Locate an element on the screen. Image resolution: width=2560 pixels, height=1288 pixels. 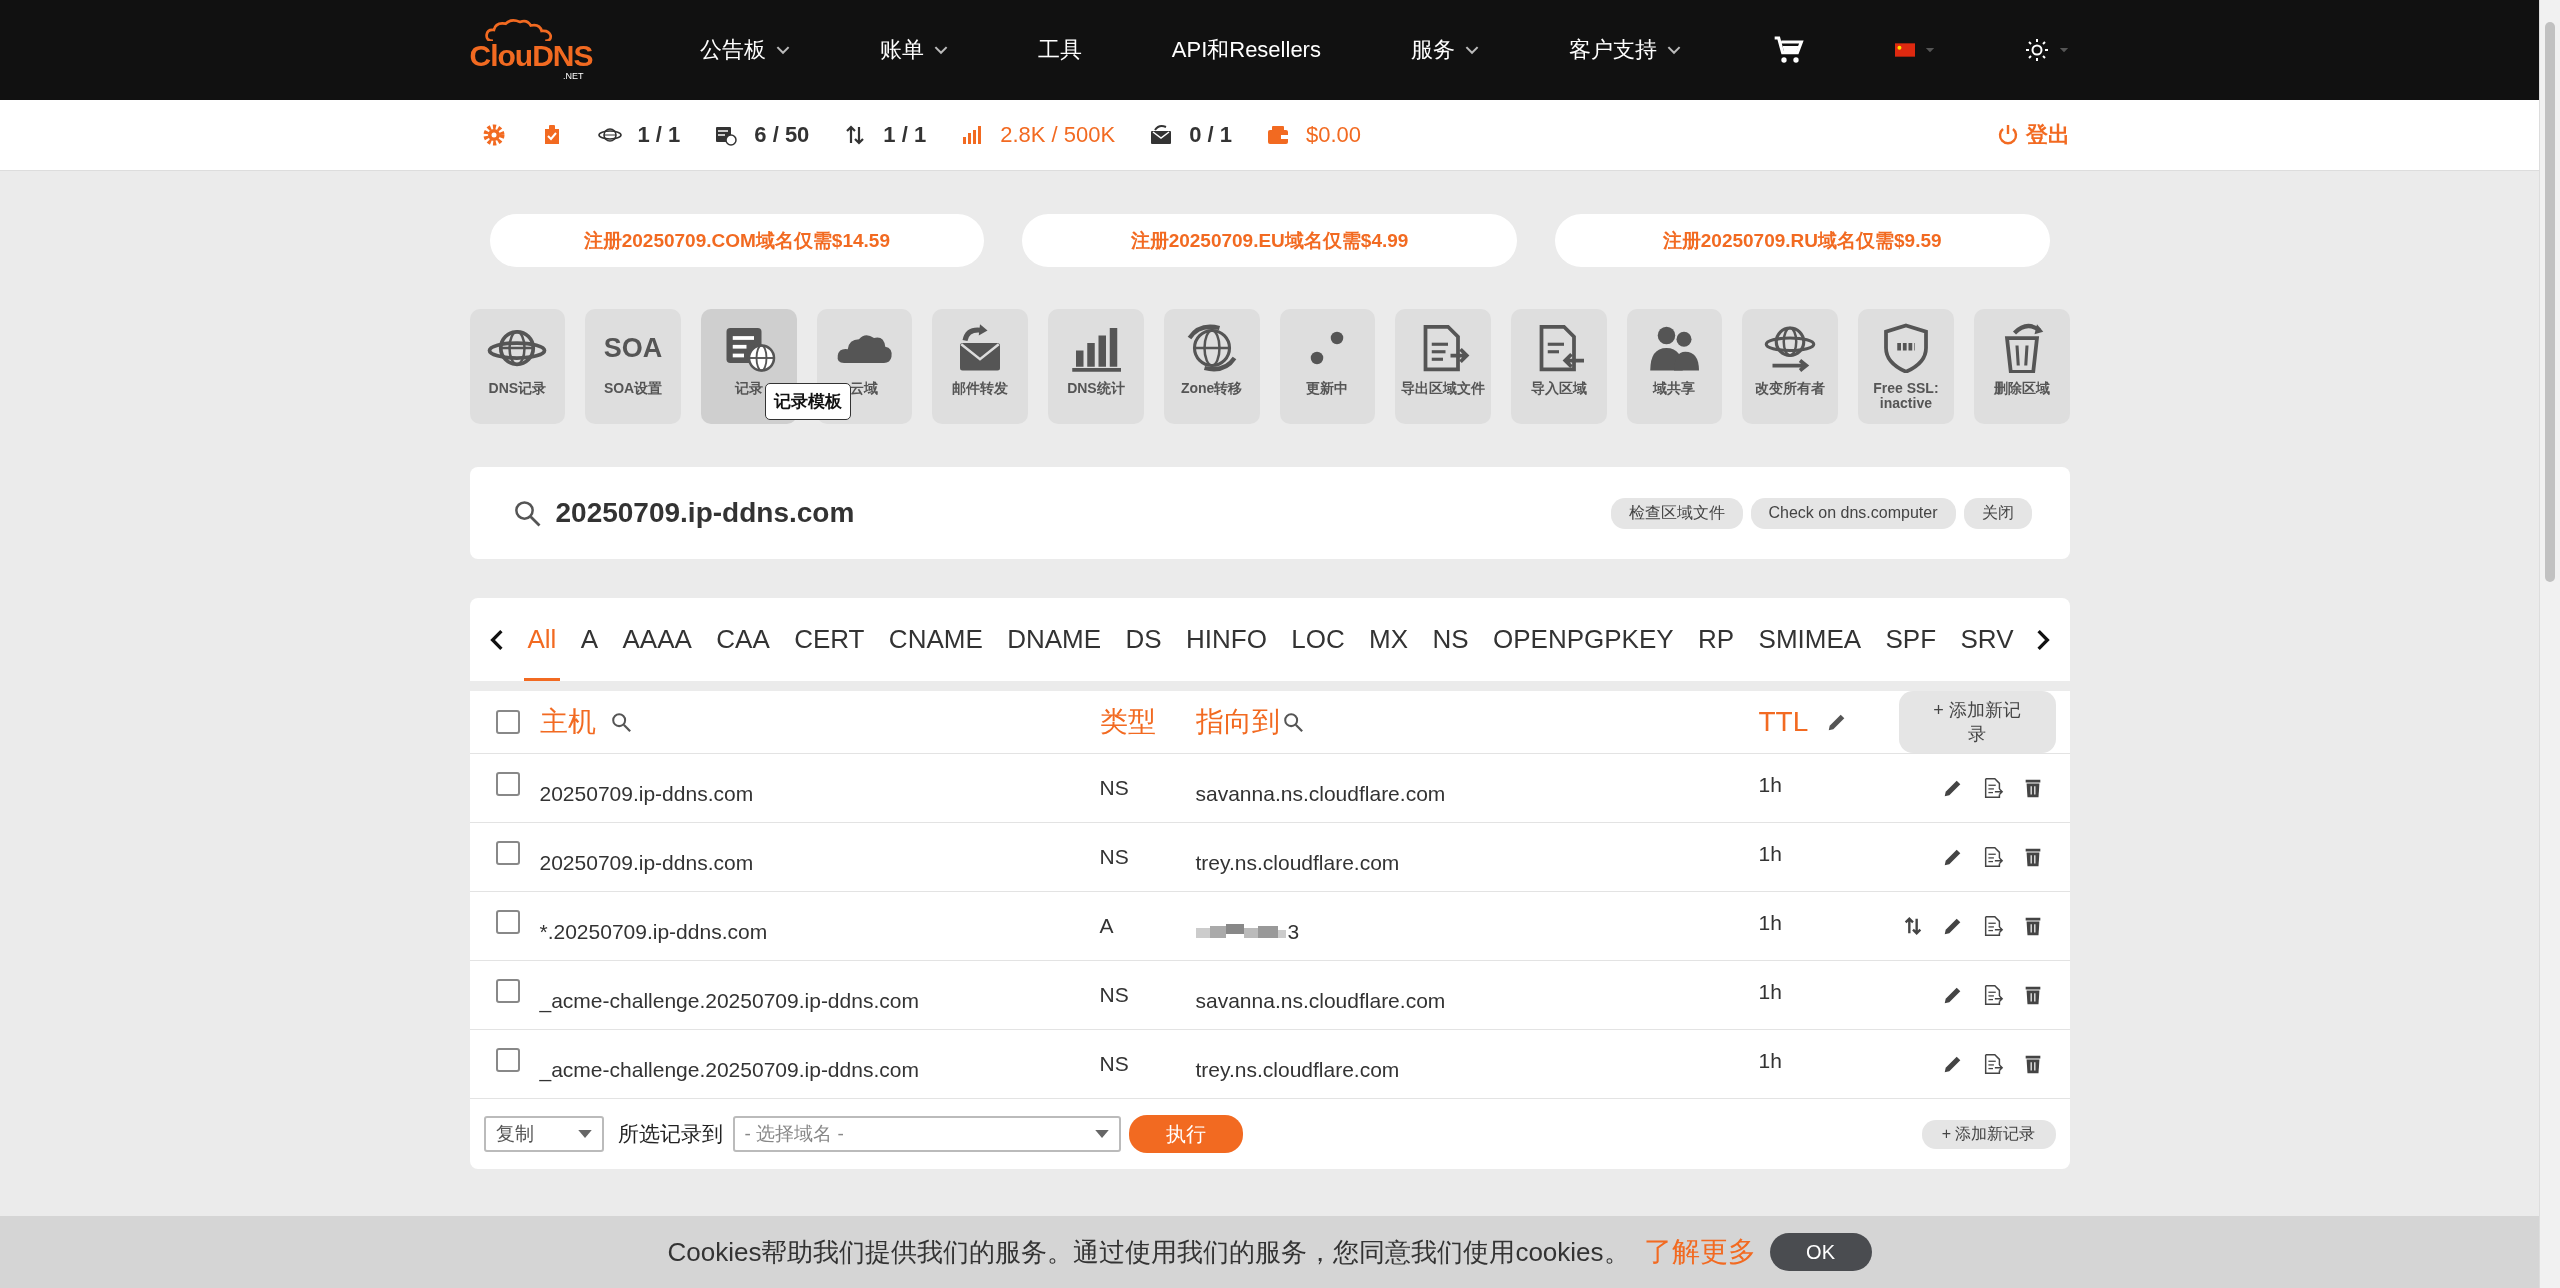
type-cell: A is located at coordinates (1106, 925).